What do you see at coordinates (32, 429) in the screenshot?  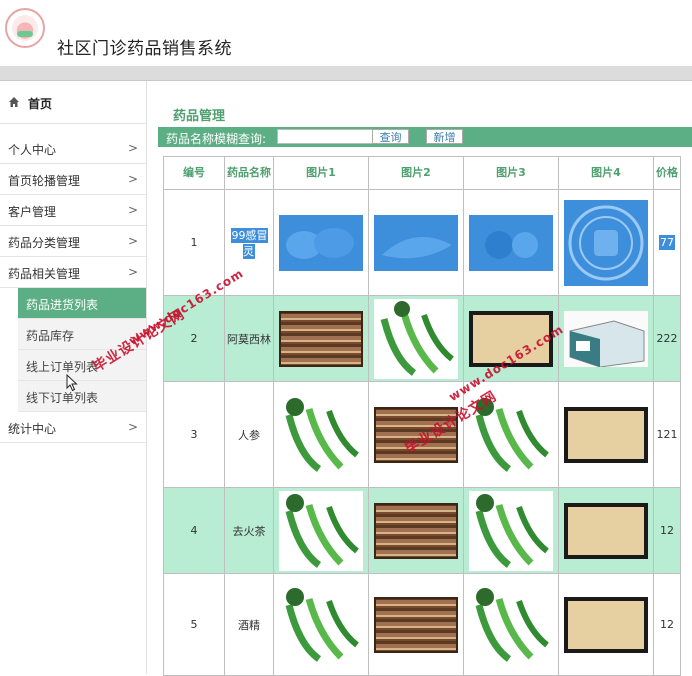 I see `sidebar-item-label: 统计中心` at bounding box center [32, 429].